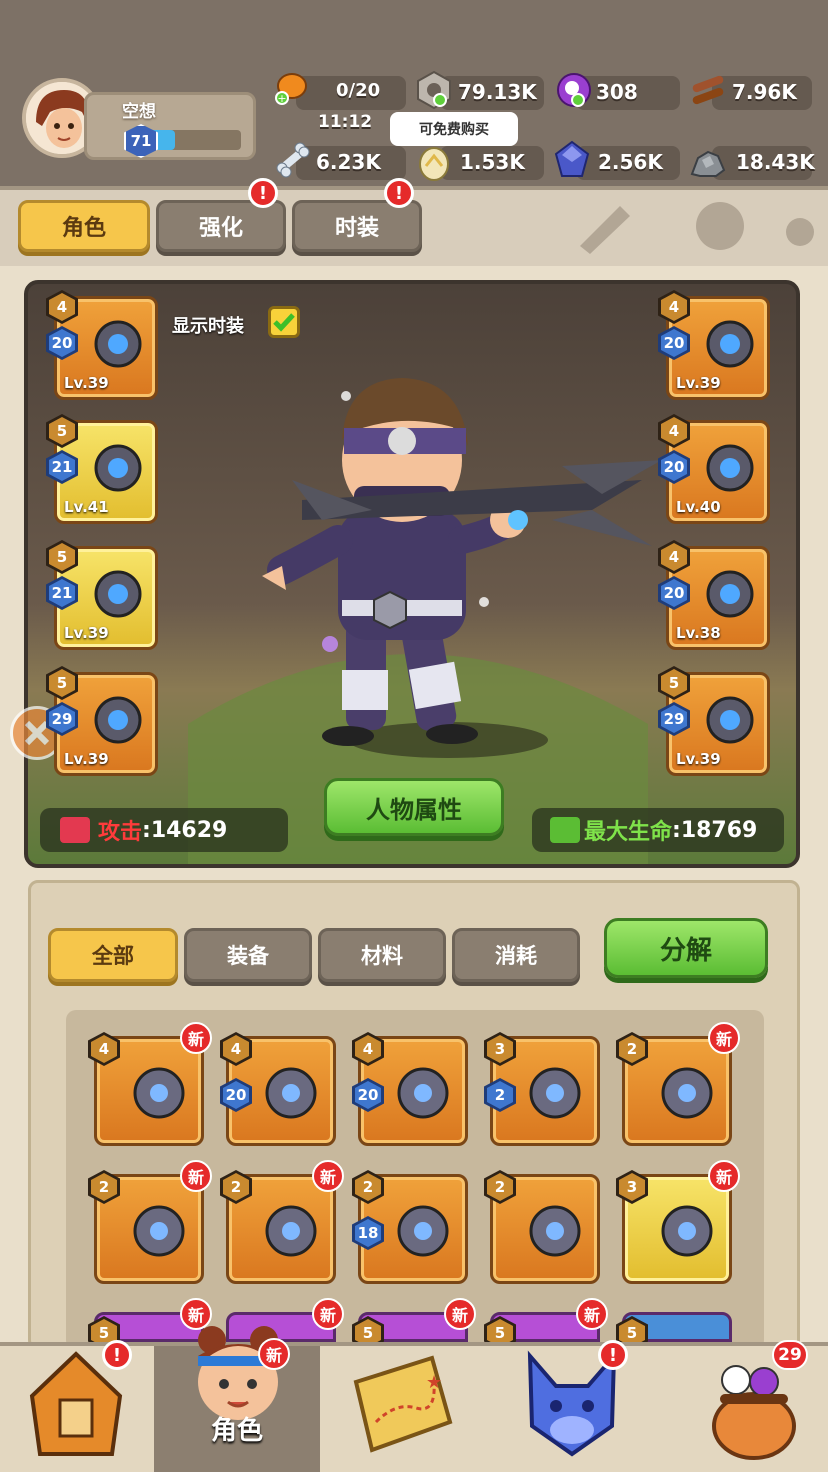 The image size is (828, 1472). What do you see at coordinates (113, 955) in the screenshot?
I see `filter-tab-all: 全部` at bounding box center [113, 955].